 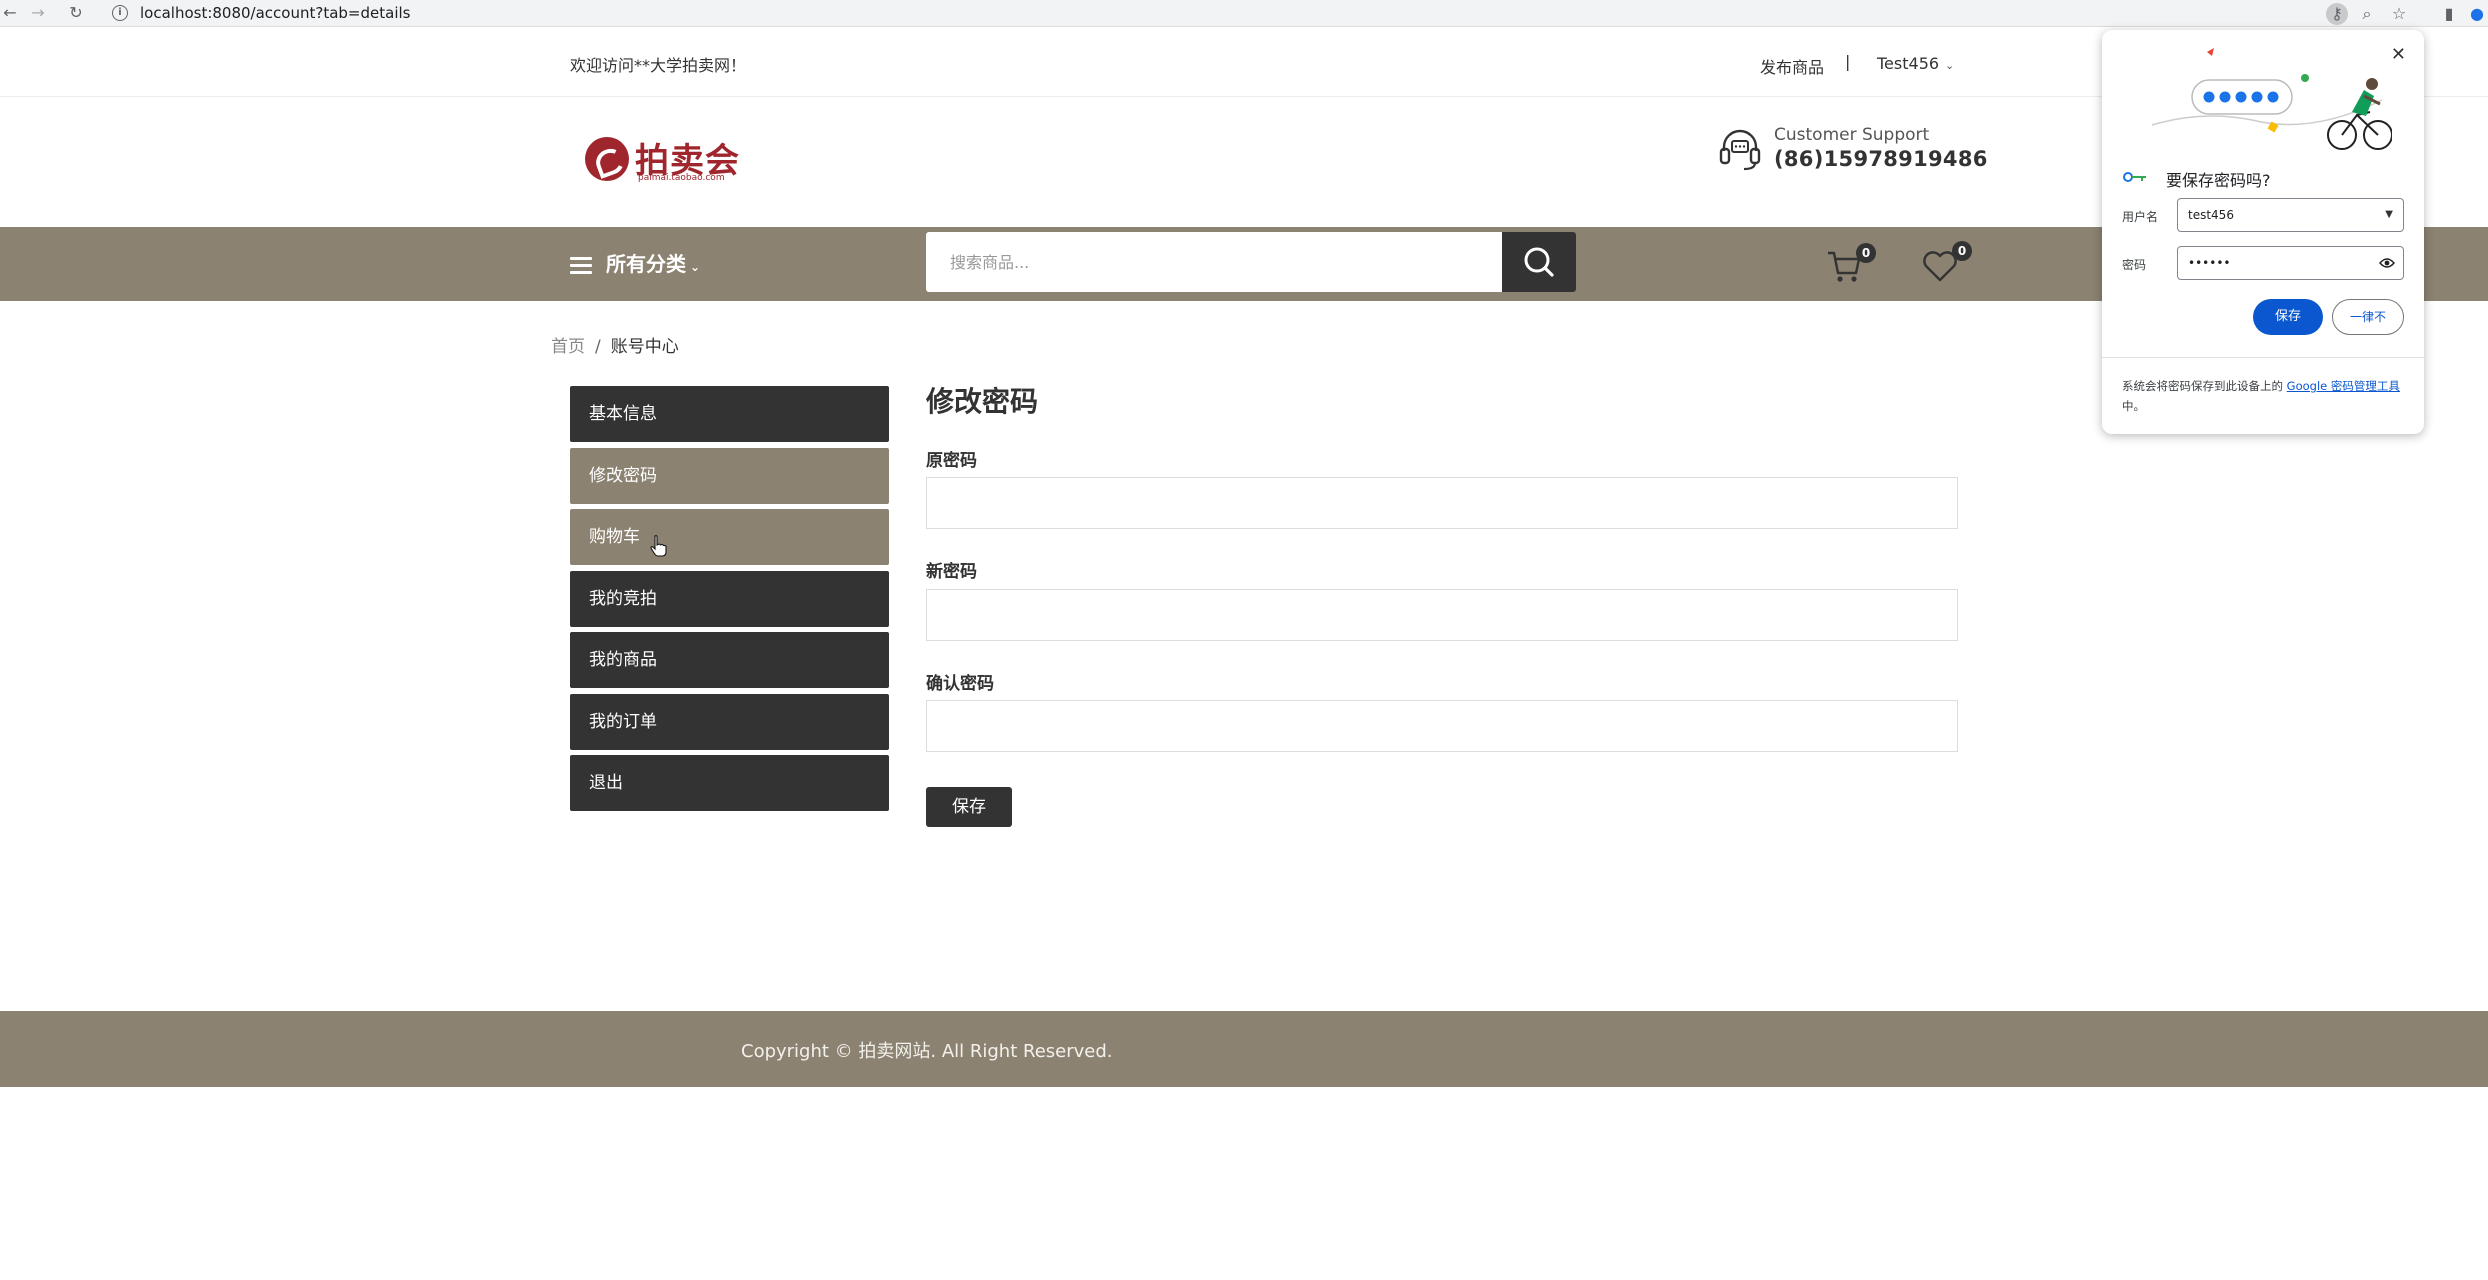 What do you see at coordinates (623, 414) in the screenshot?
I see `sidebar-item-label: 基本信息` at bounding box center [623, 414].